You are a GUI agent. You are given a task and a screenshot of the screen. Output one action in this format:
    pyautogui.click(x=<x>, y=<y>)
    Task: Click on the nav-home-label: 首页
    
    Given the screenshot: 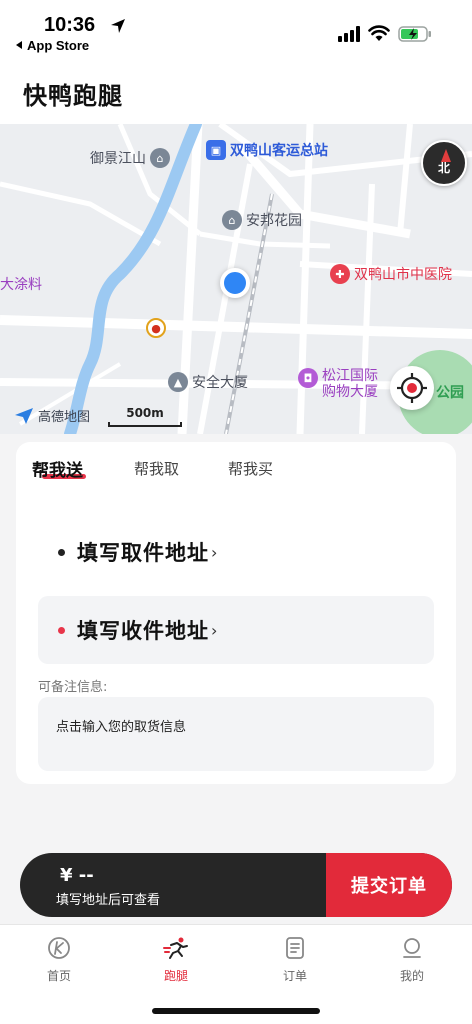 What is the action you would take?
    pyautogui.click(x=58, y=976)
    